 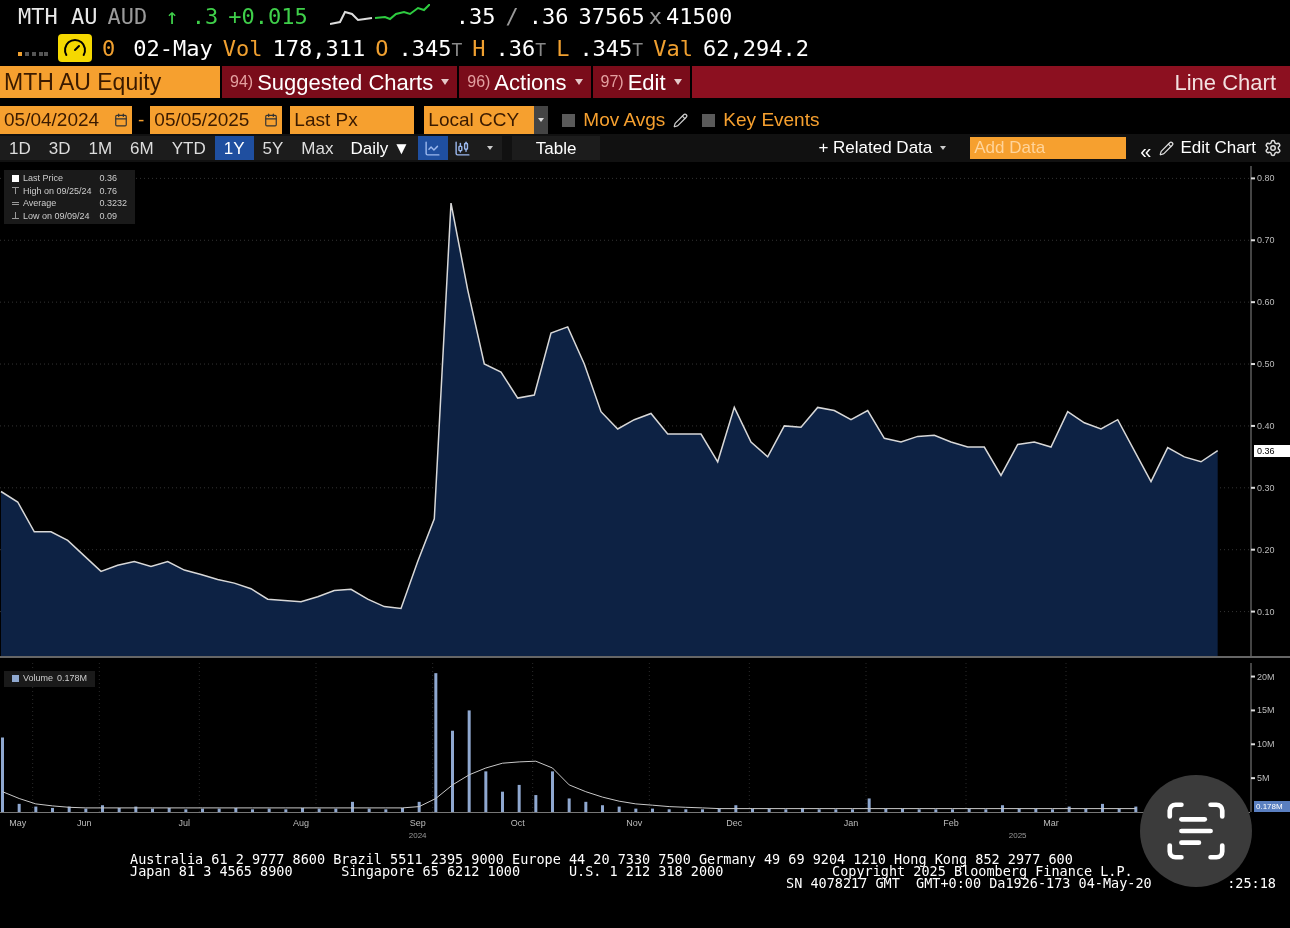 I want to click on gauge-icon, so click(x=75, y=48).